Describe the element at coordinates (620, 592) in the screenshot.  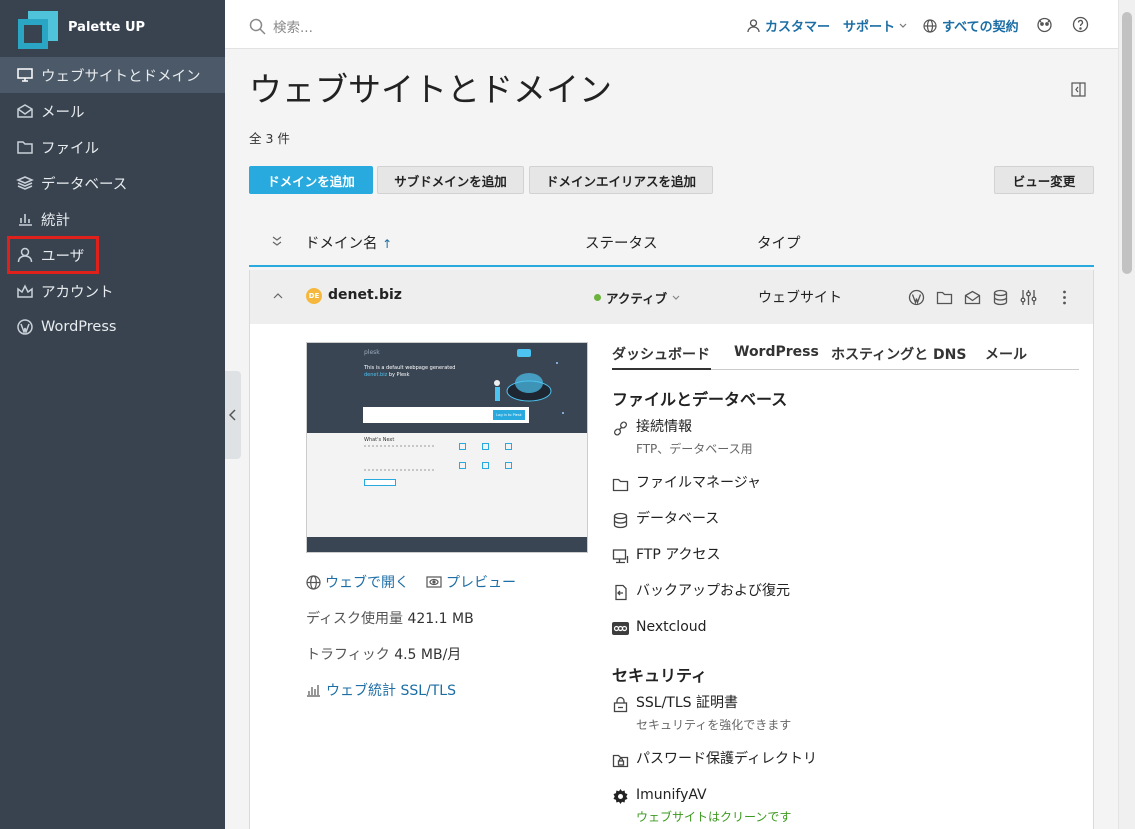
I see `backup-icon` at that location.